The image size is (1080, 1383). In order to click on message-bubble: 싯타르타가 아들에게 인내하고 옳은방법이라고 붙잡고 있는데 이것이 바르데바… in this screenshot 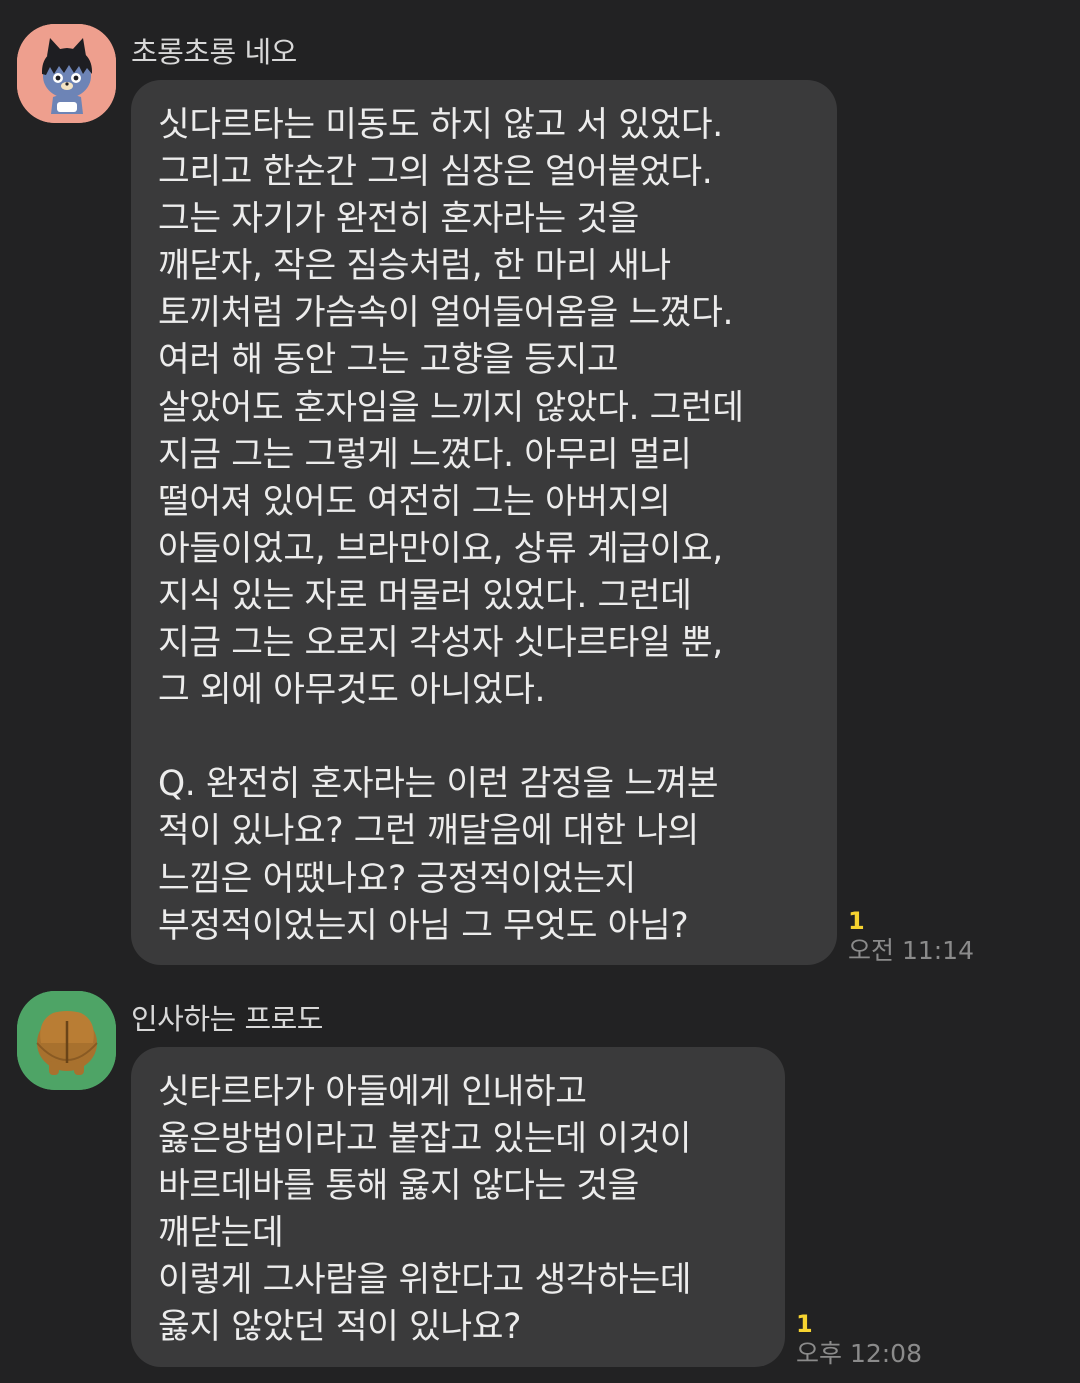, I will do `click(458, 1207)`.